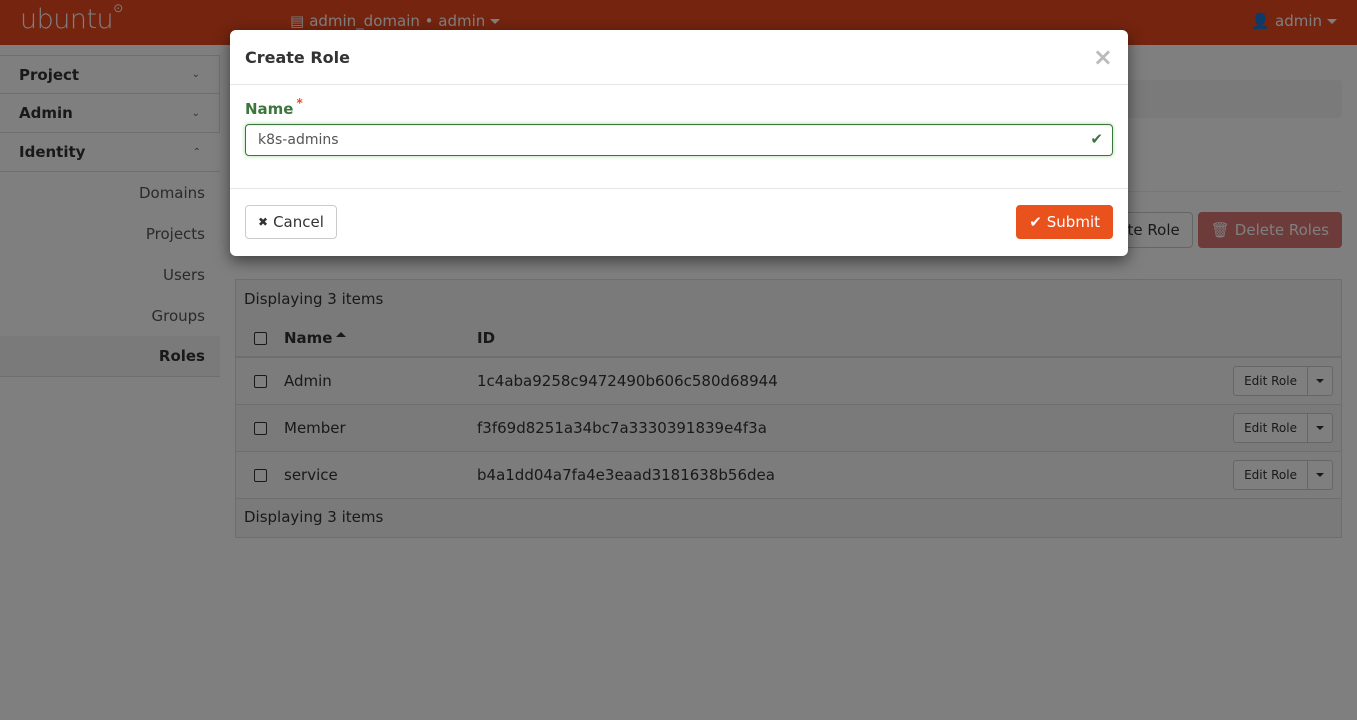  Describe the element at coordinates (1073, 222) in the screenshot. I see `submit-label: Submit` at that location.